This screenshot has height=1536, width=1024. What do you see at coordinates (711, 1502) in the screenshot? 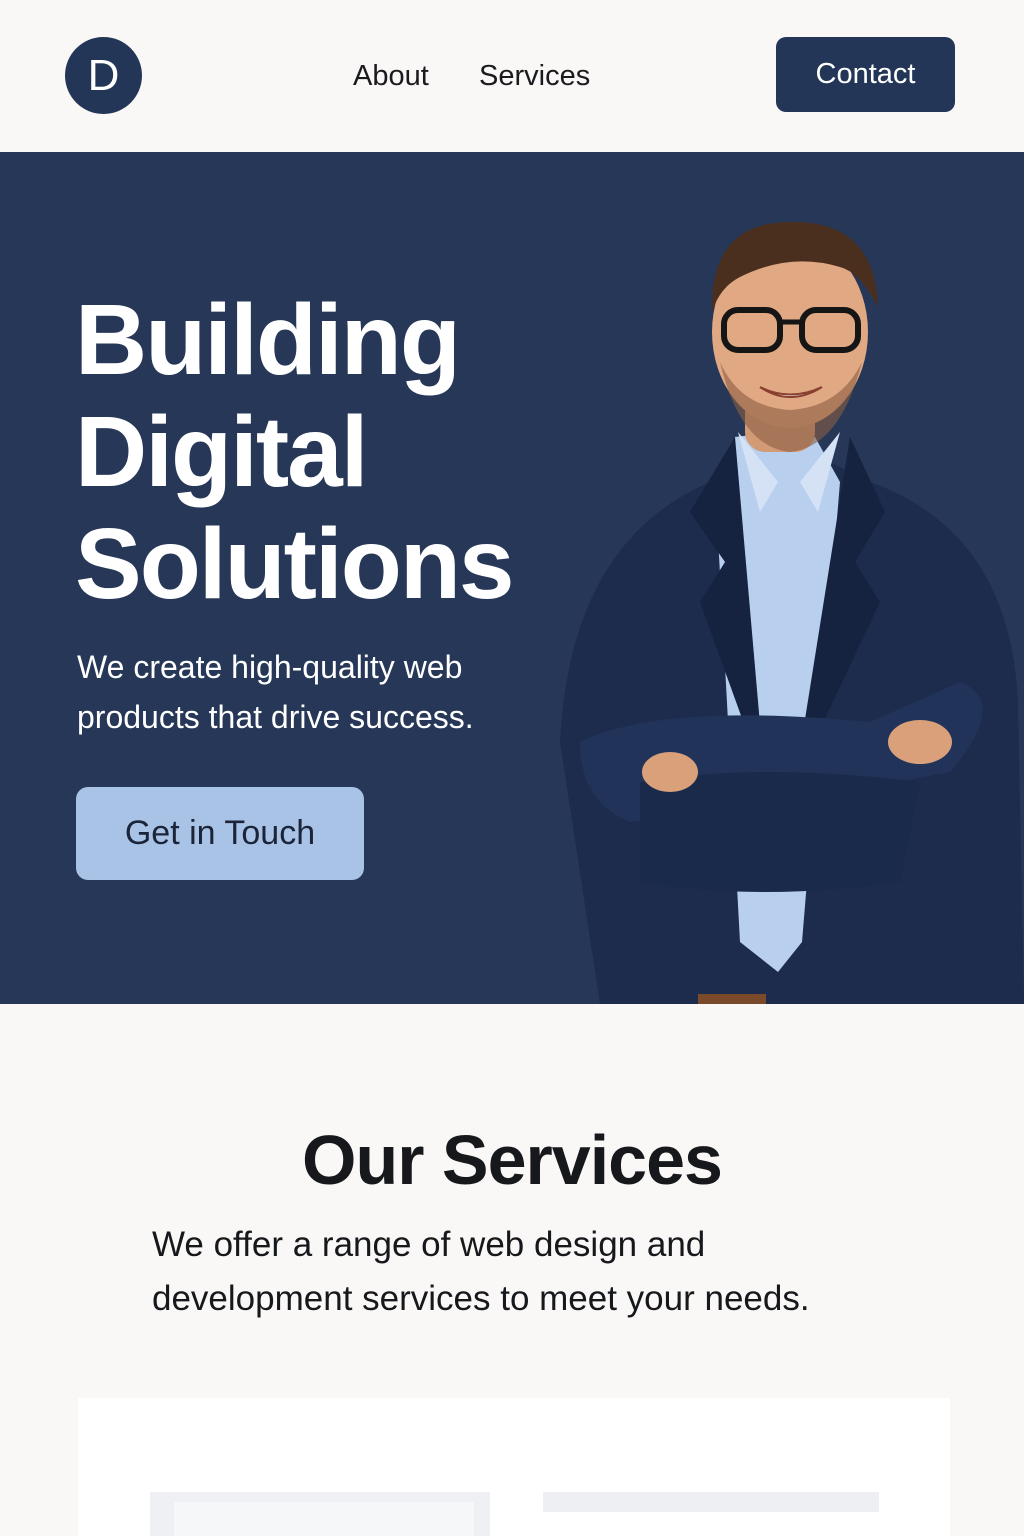
I see `service-card-placeholder` at bounding box center [711, 1502].